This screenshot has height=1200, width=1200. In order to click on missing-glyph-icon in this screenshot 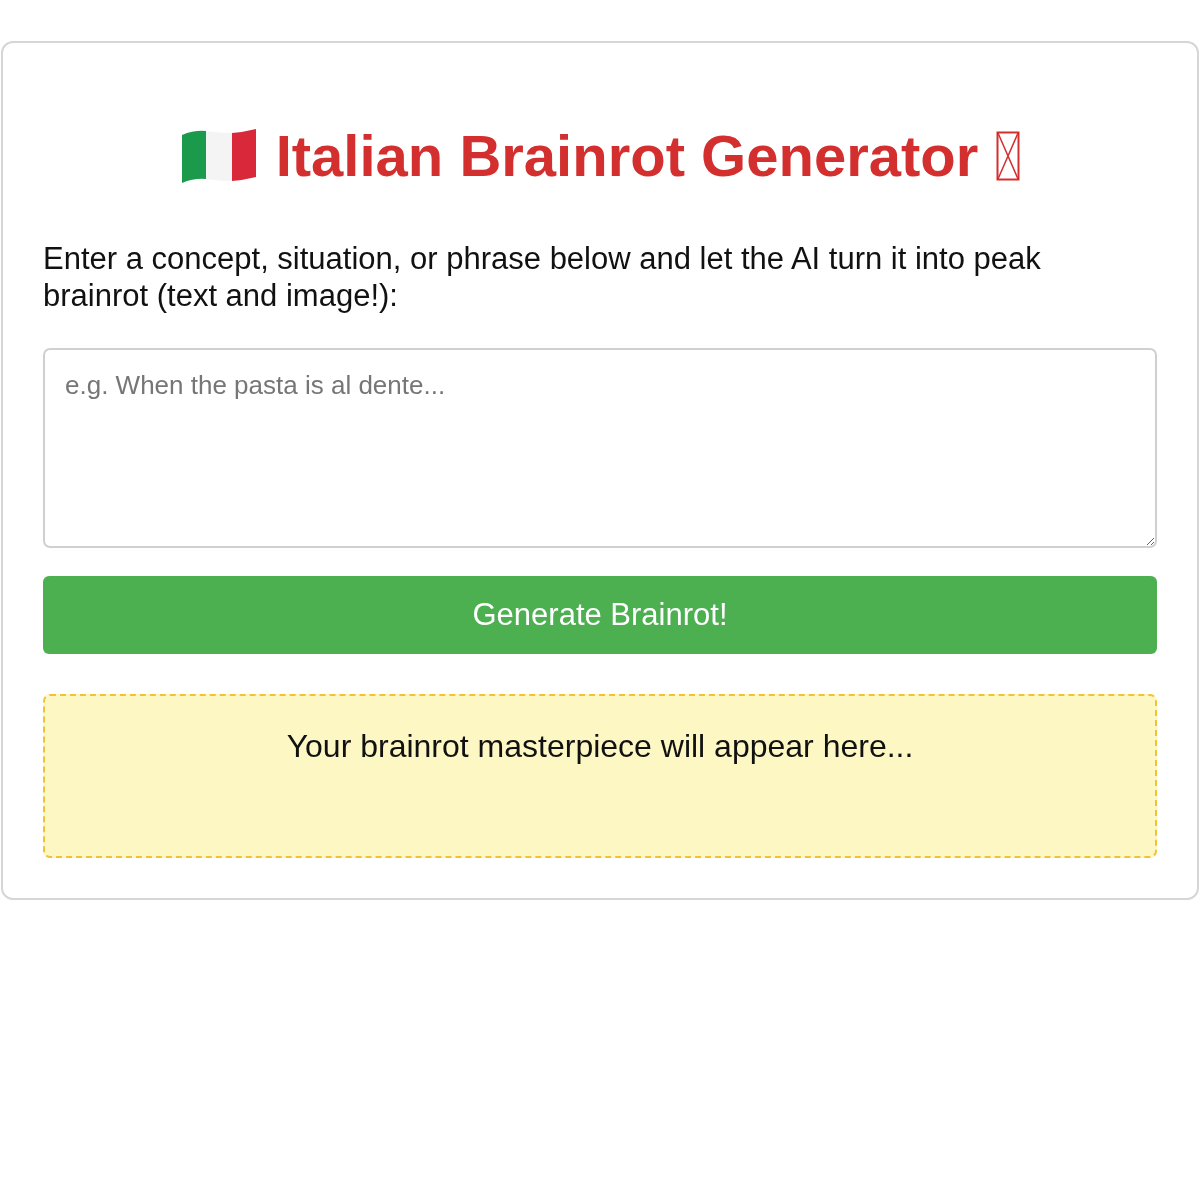, I will do `click(1008, 156)`.